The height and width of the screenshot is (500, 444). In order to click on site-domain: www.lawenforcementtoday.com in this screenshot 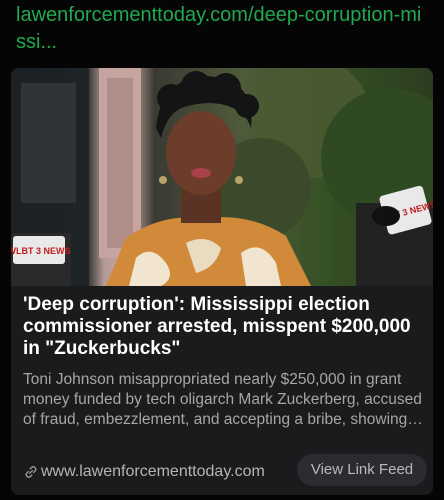, I will do `click(153, 472)`.